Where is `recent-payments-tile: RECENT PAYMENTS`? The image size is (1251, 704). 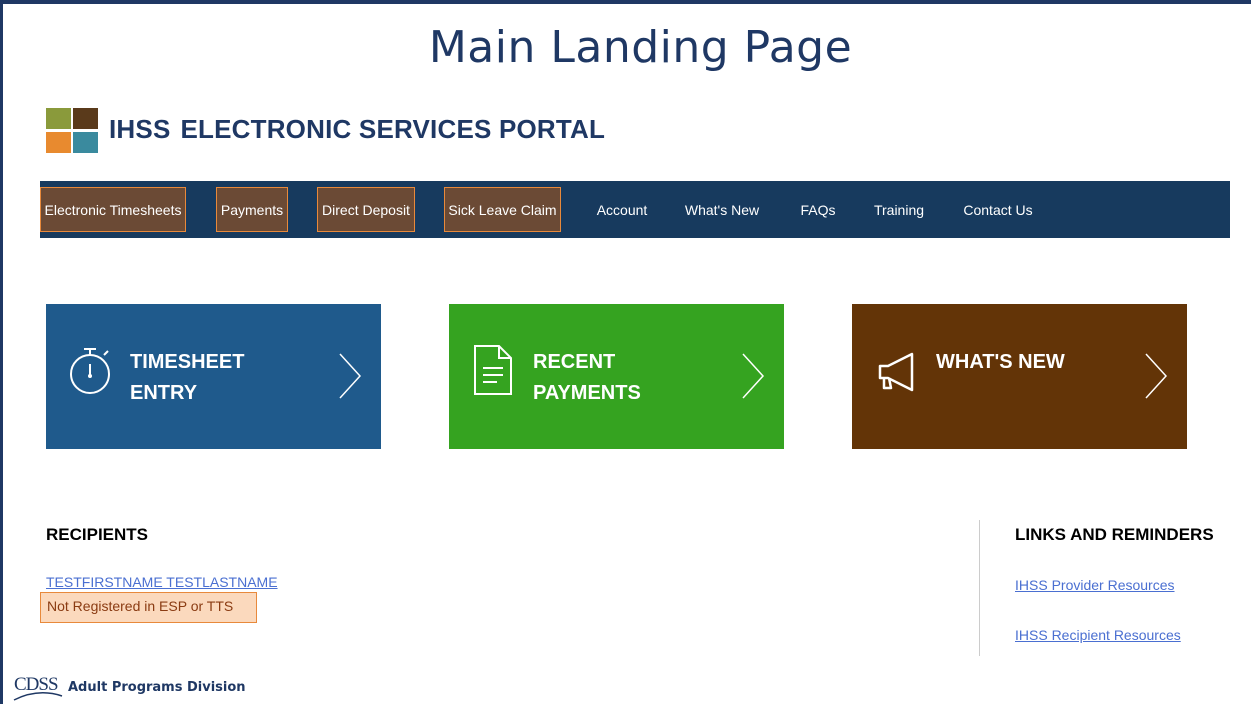
recent-payments-tile: RECENT PAYMENTS is located at coordinates (616, 376).